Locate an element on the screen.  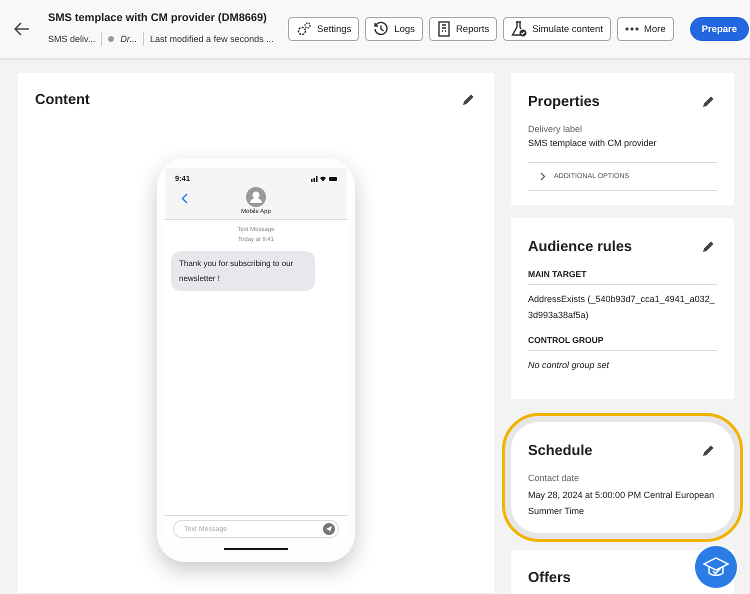
reports-button: Reports is located at coordinates (463, 29).